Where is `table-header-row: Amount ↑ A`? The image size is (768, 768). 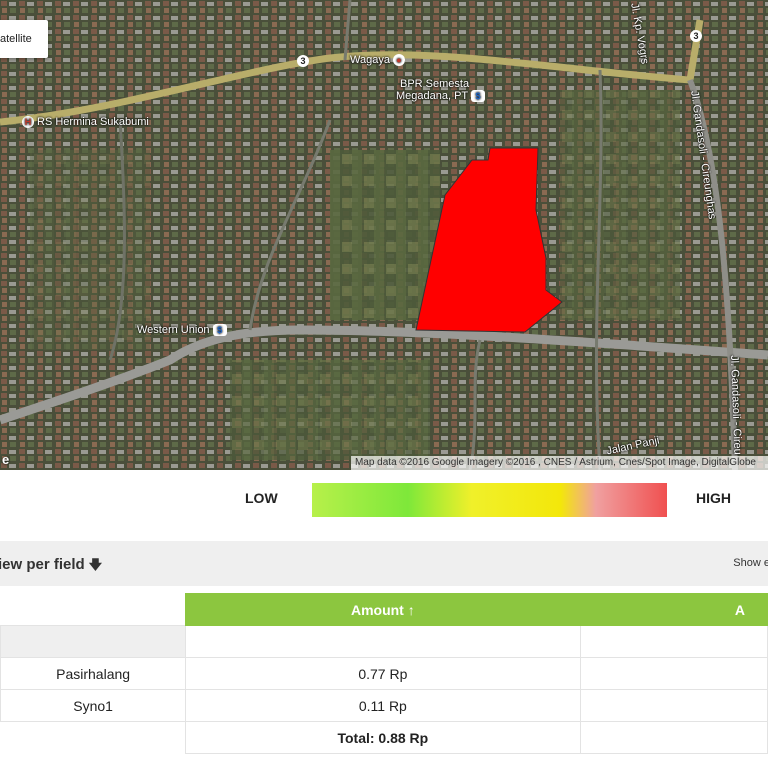 table-header-row: Amount ↑ A is located at coordinates (384, 609).